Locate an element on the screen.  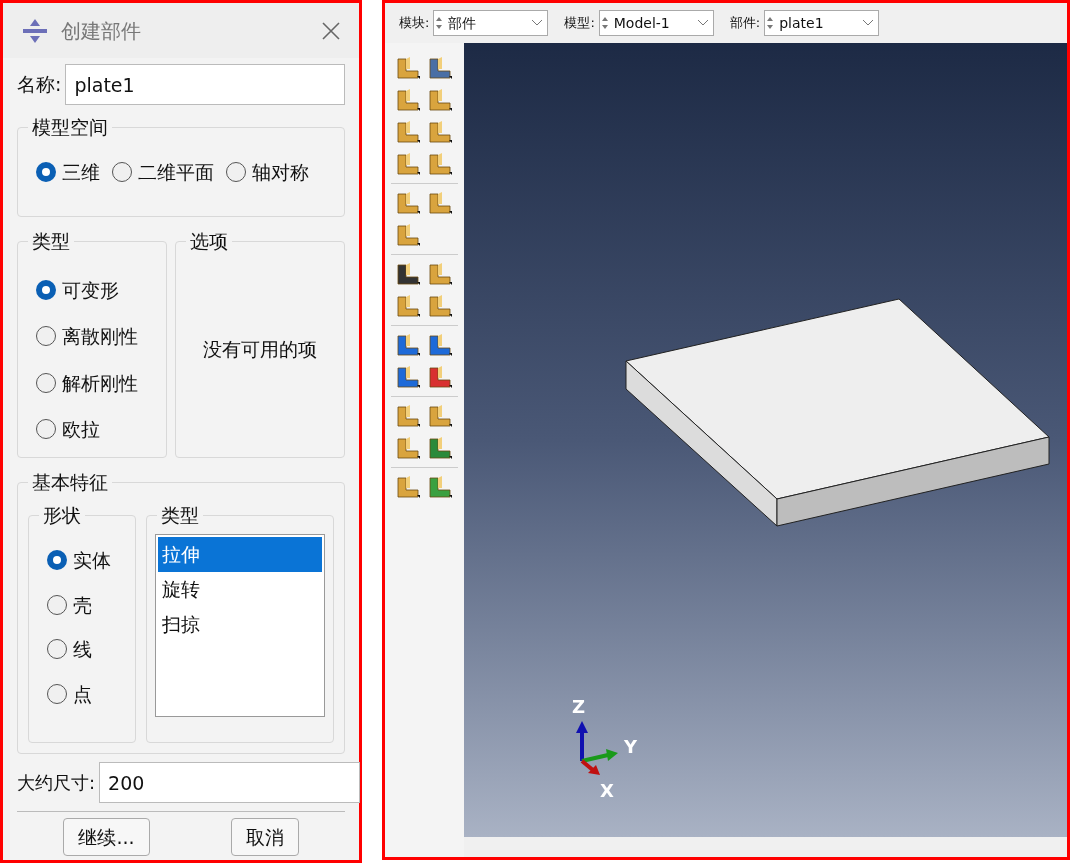
radio-label: 轴对称 is located at coordinates (280, 172).